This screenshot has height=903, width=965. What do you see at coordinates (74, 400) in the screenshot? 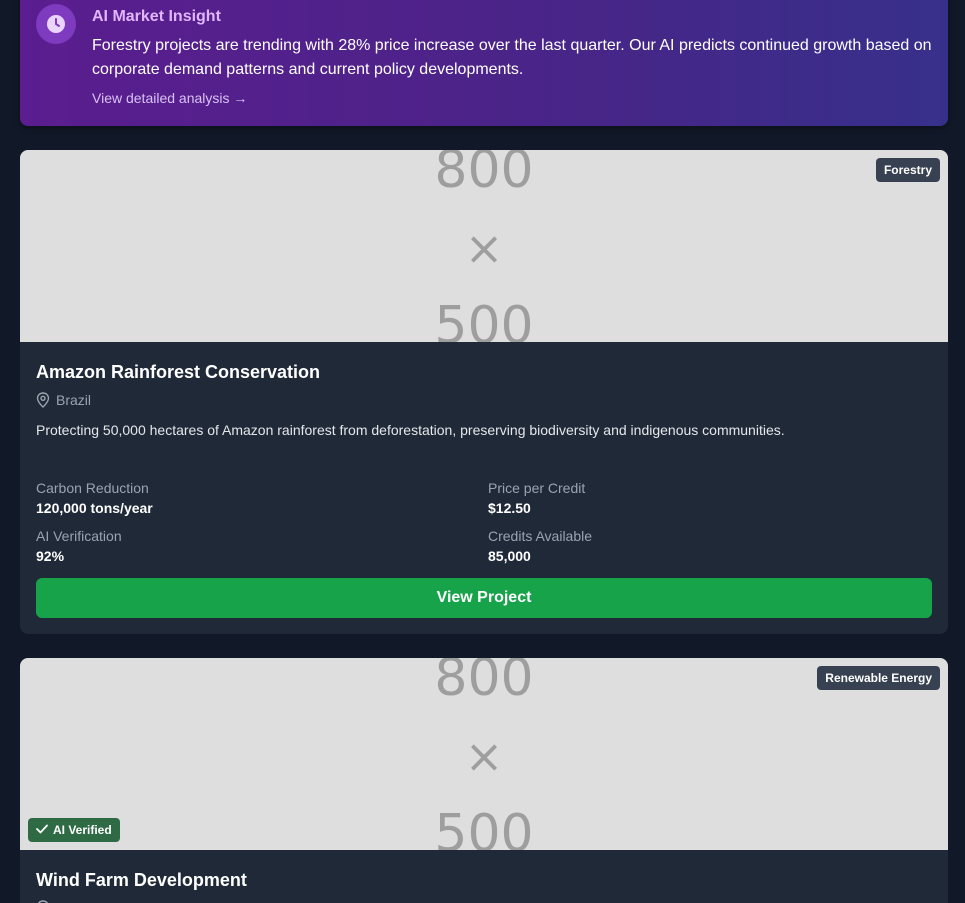
I see `location-label: Brazil` at bounding box center [74, 400].